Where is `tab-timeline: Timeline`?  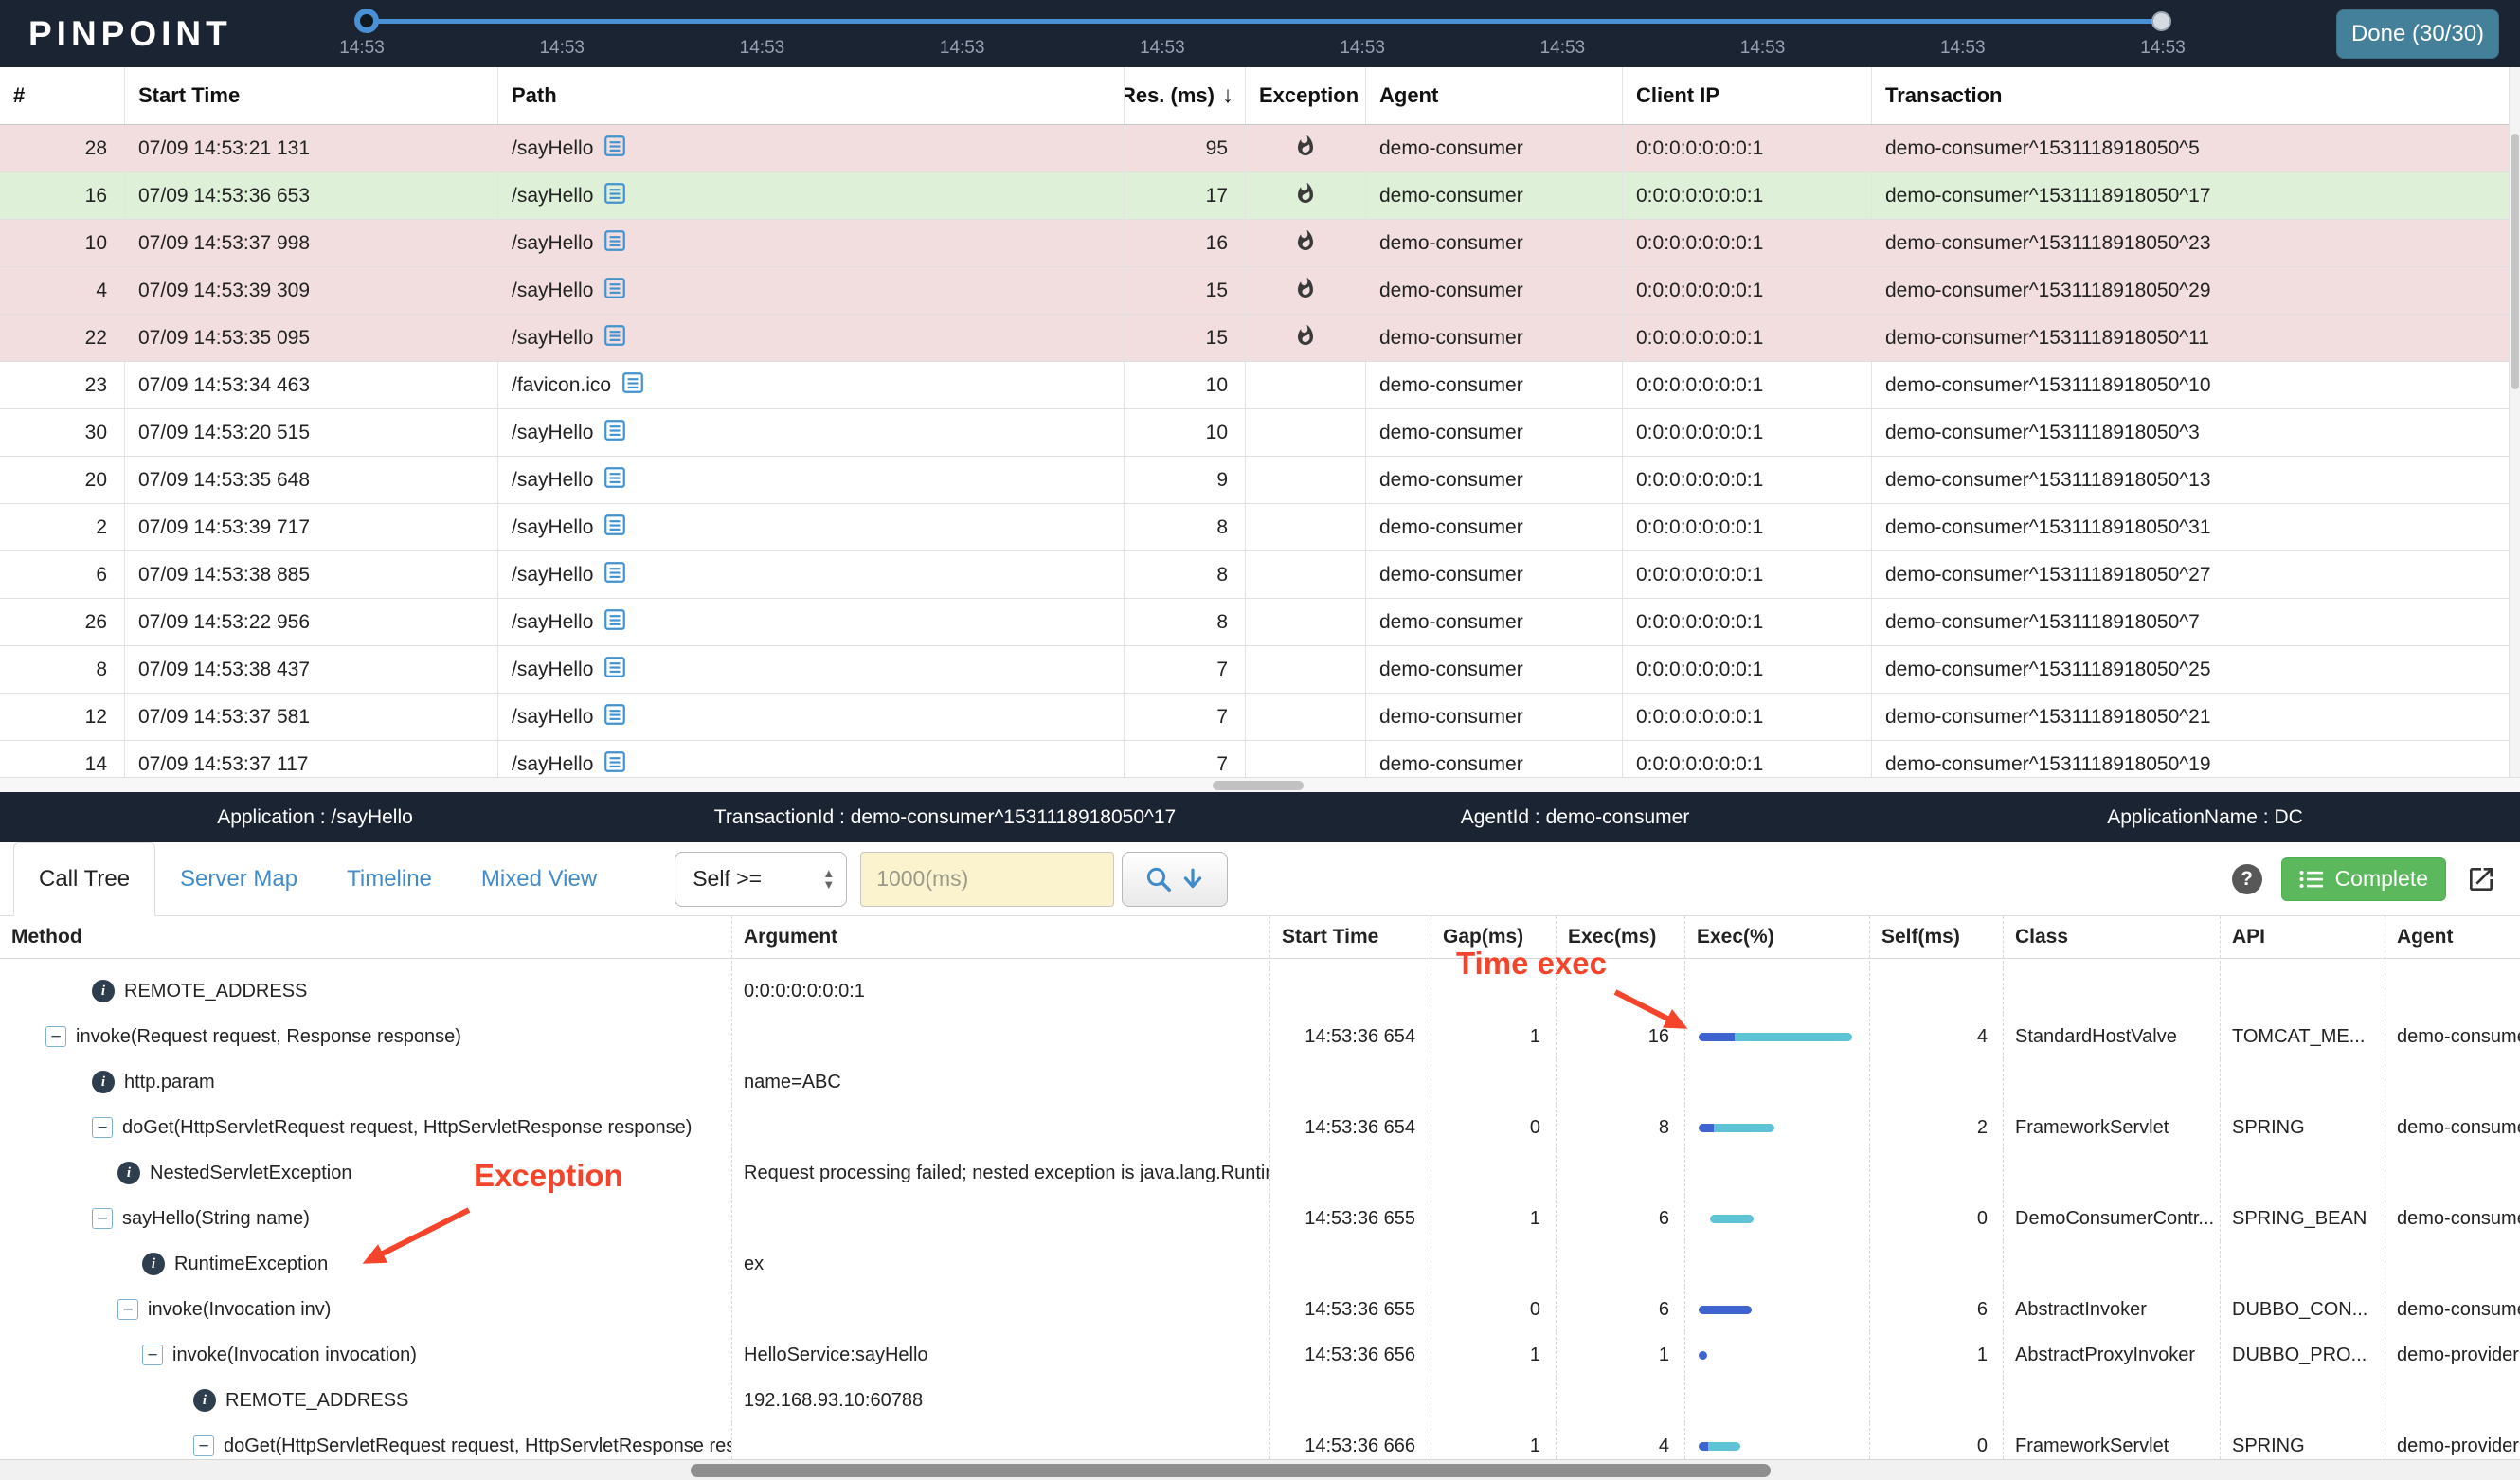 tab-timeline: Timeline is located at coordinates (389, 878).